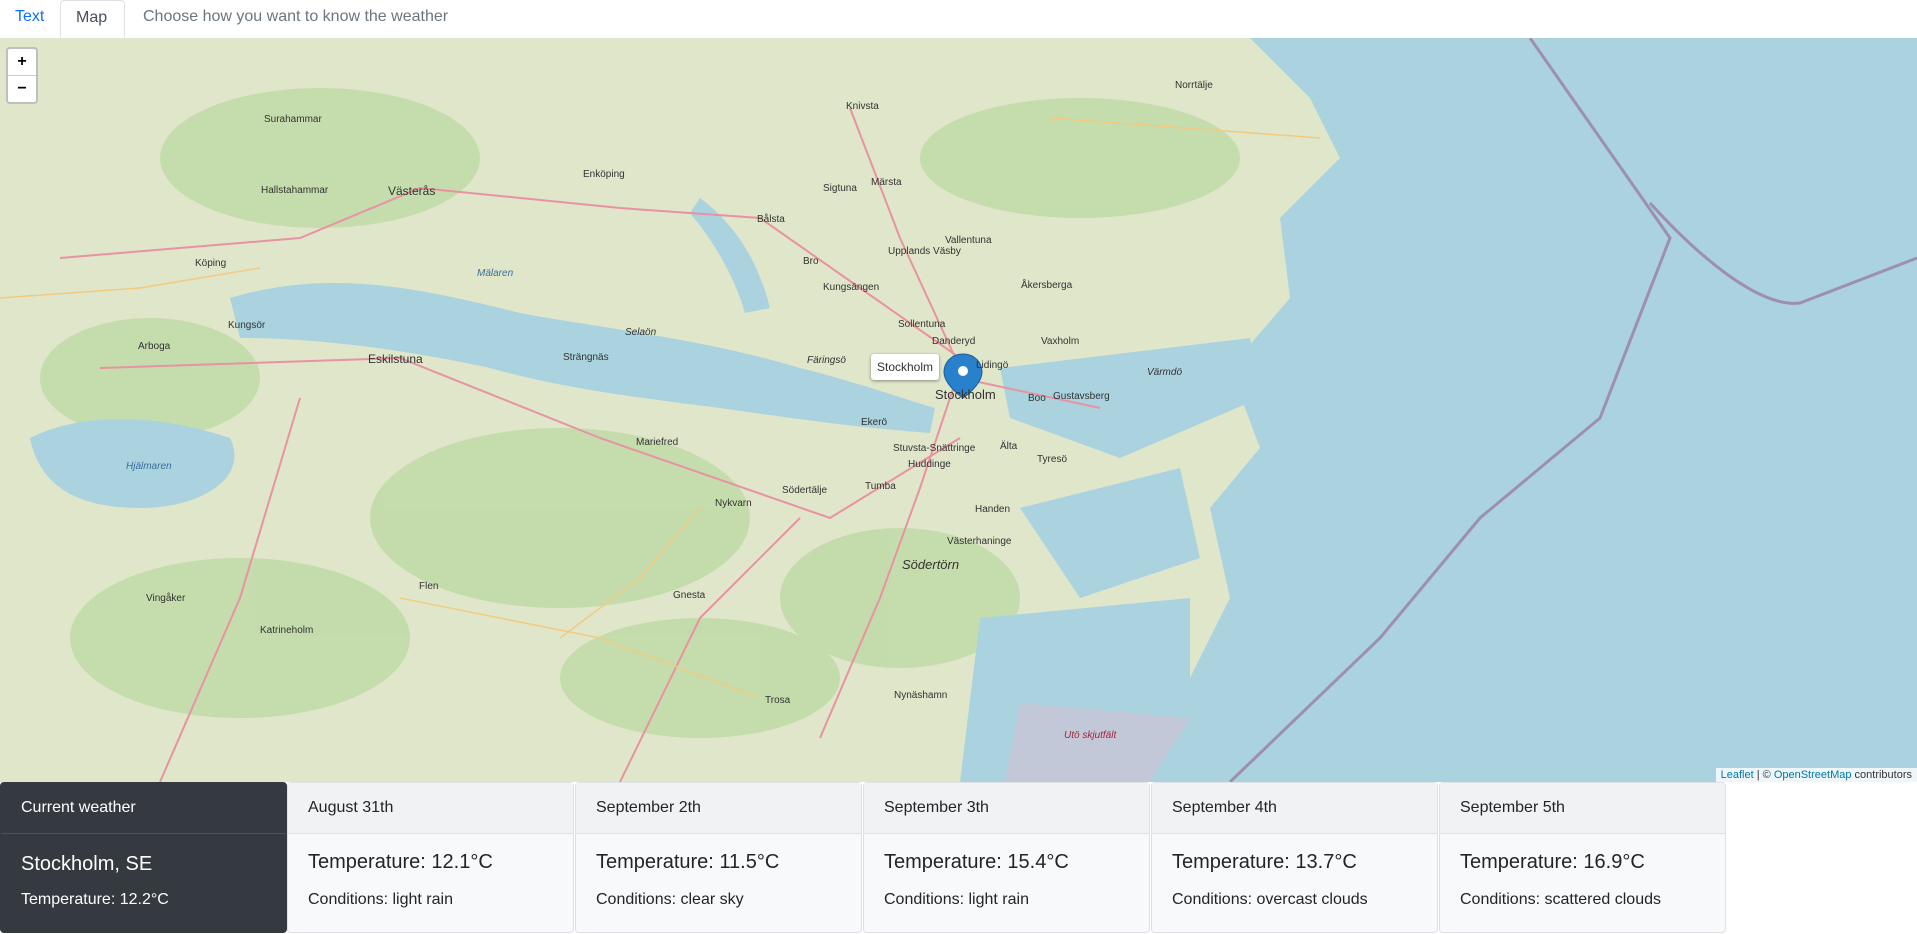 This screenshot has height=934, width=1917. What do you see at coordinates (1582, 808) in the screenshot?
I see `forecast-date: September 5th` at bounding box center [1582, 808].